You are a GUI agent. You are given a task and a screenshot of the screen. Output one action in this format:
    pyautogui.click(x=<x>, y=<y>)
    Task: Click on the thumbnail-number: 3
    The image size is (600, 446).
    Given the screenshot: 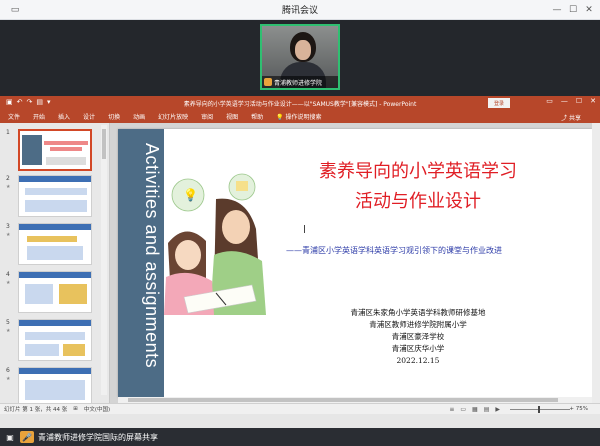 What is the action you would take?
    pyautogui.click(x=8, y=226)
    